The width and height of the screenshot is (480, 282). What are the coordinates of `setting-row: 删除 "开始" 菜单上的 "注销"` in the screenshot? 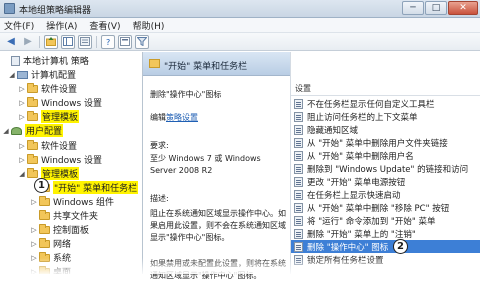 It's located at (385, 233).